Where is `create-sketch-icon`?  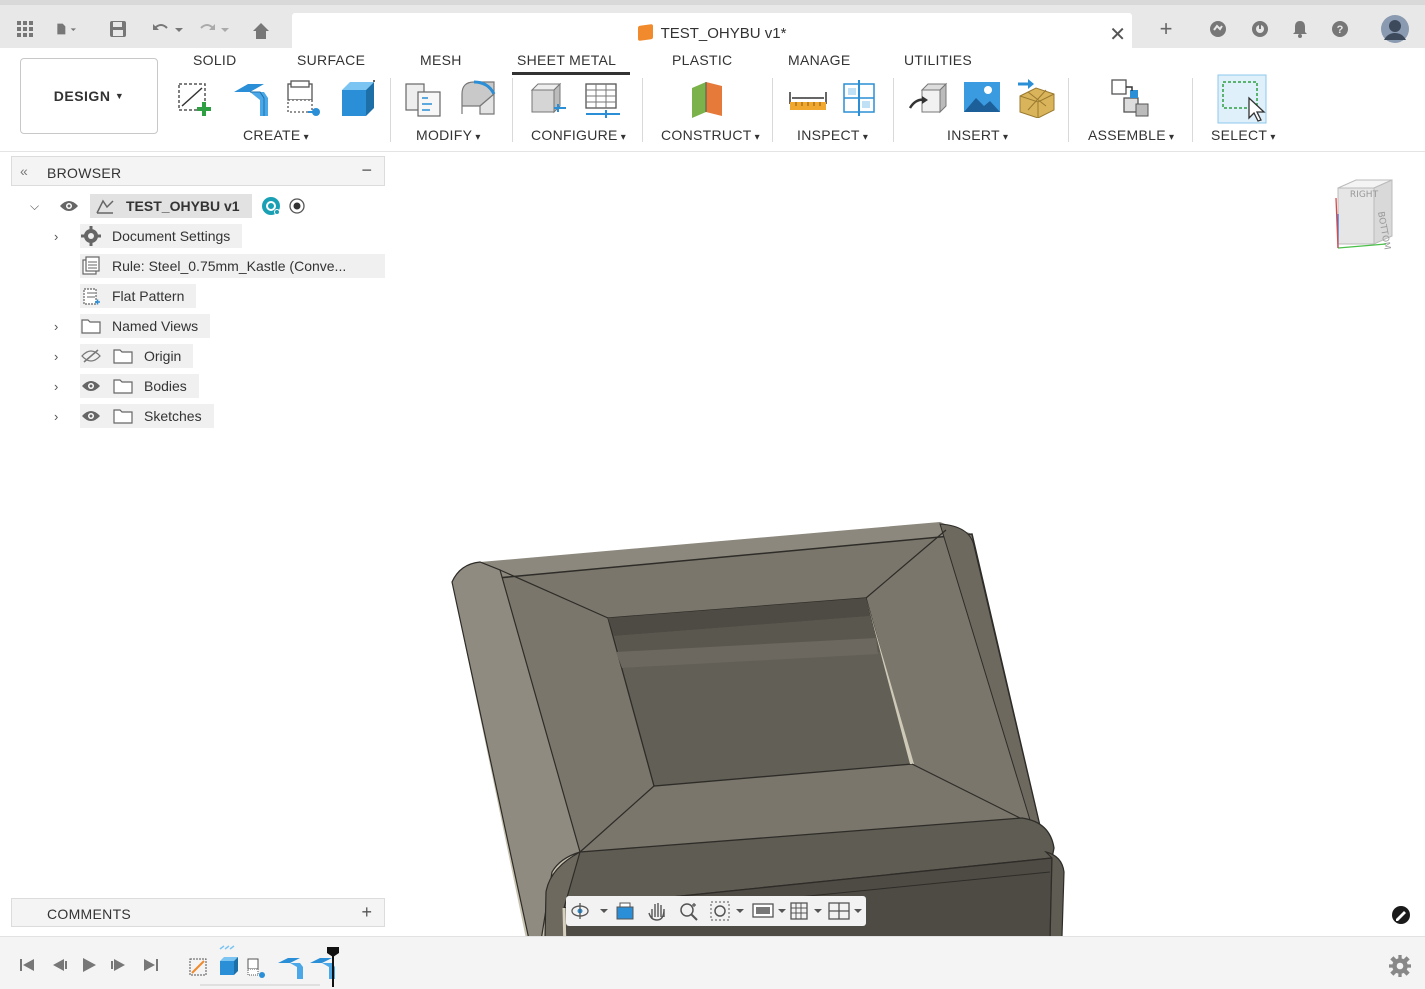 create-sketch-icon is located at coordinates (196, 98).